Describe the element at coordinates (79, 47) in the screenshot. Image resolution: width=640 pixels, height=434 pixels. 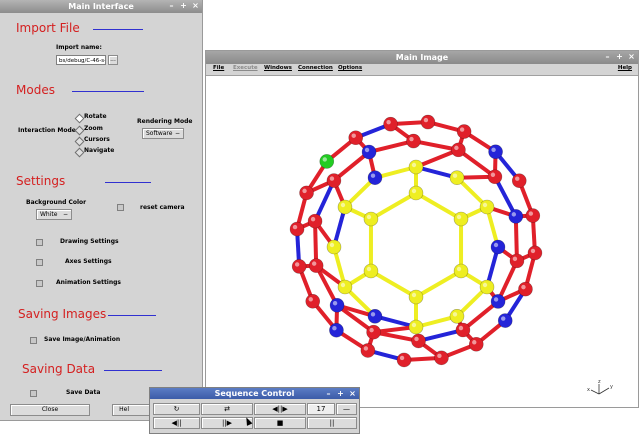
I see `import-name-label: Import name:` at that location.